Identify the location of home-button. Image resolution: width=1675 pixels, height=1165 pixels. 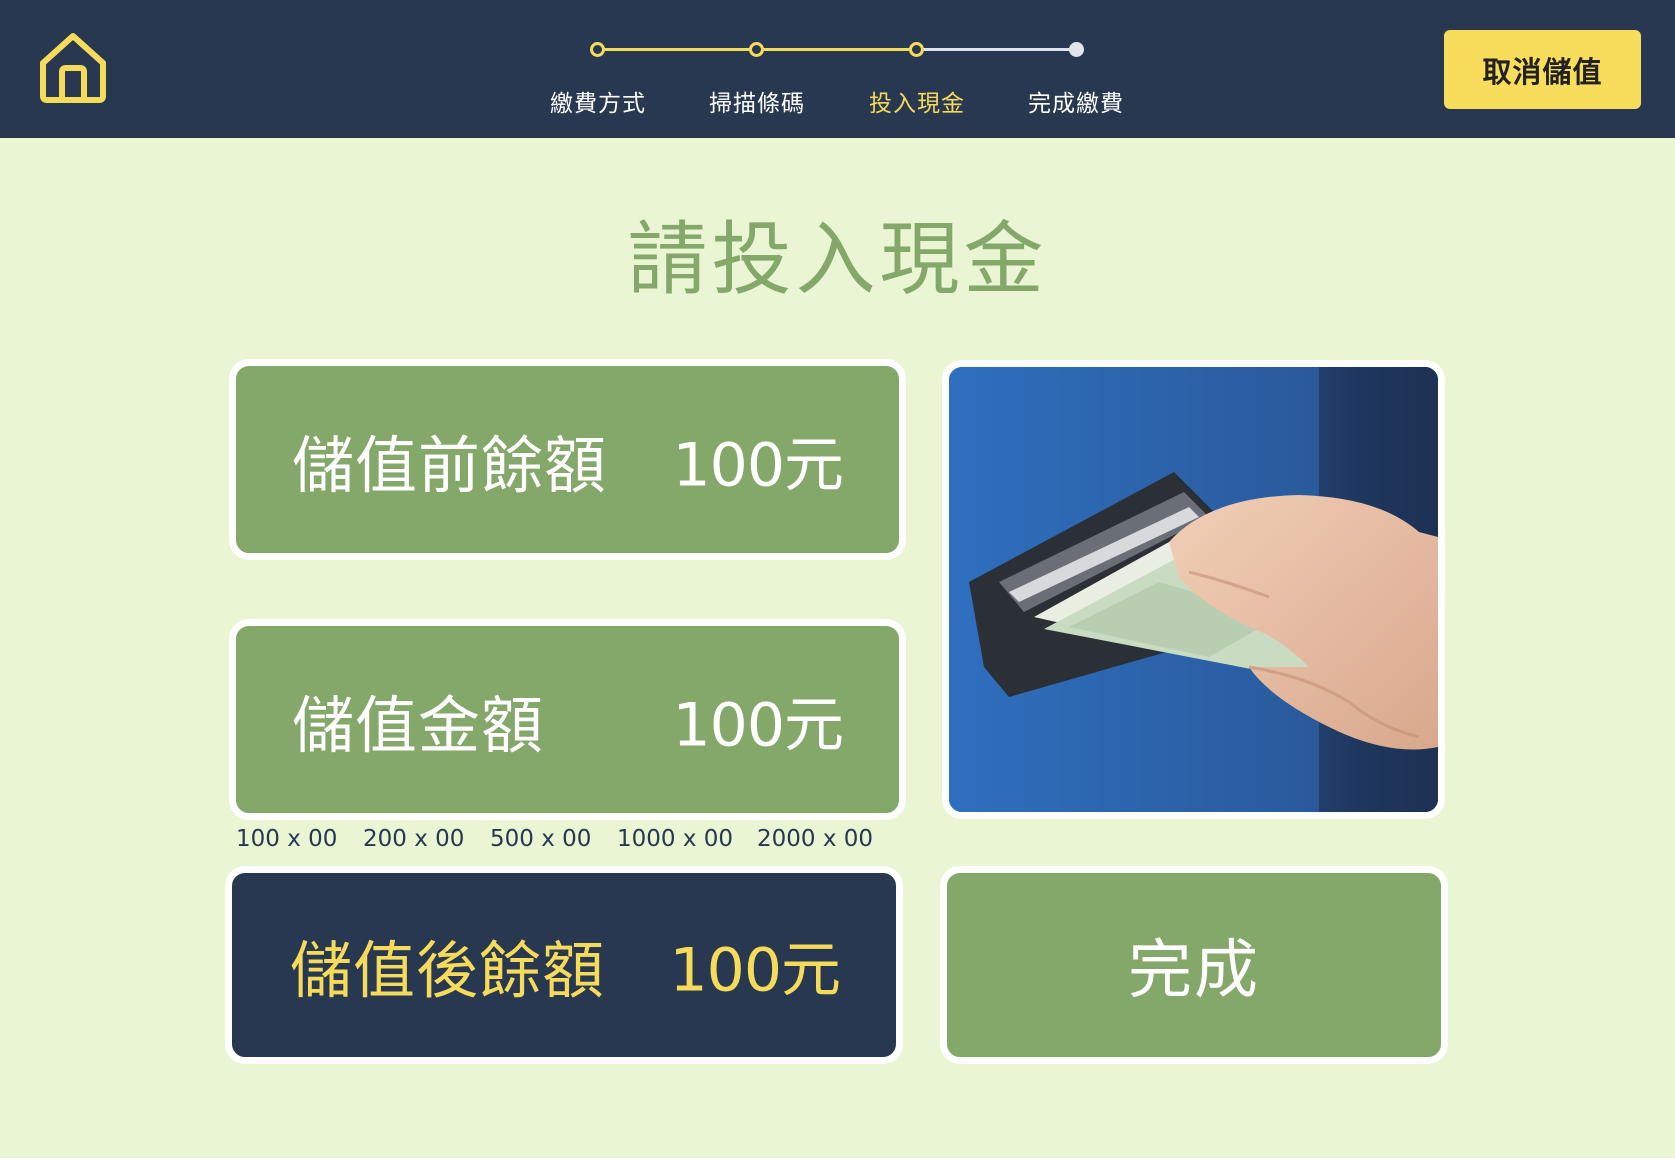
(73, 68).